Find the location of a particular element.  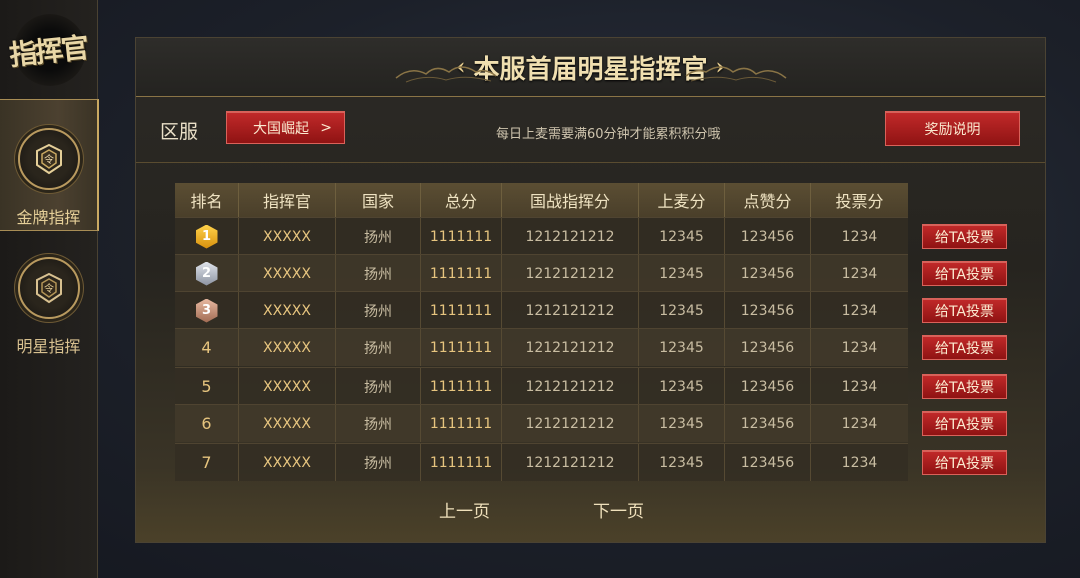

cloud-ornament-right is located at coordinates (736, 74).